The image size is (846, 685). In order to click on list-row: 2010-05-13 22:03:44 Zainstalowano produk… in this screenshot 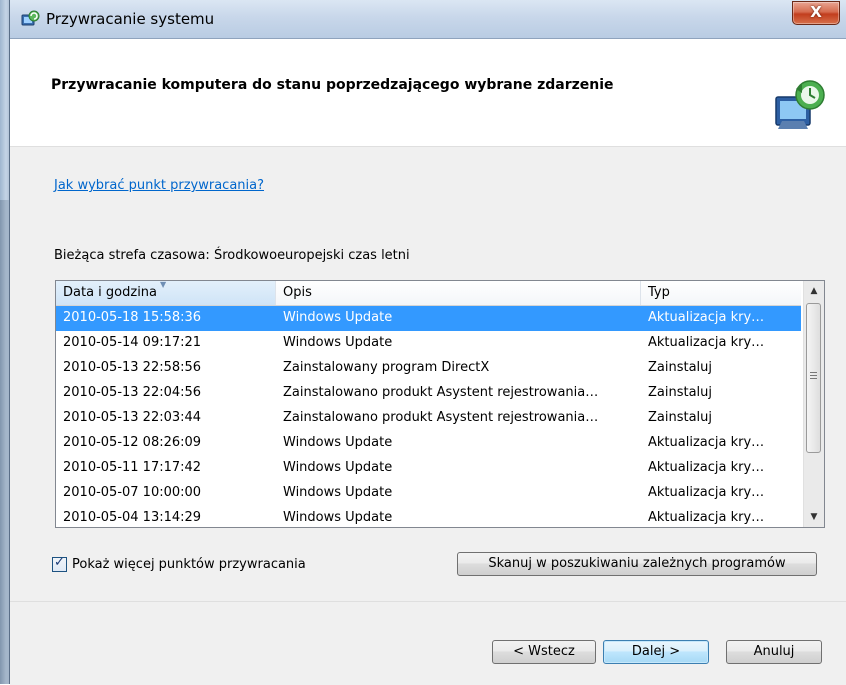, I will do `click(428, 418)`.